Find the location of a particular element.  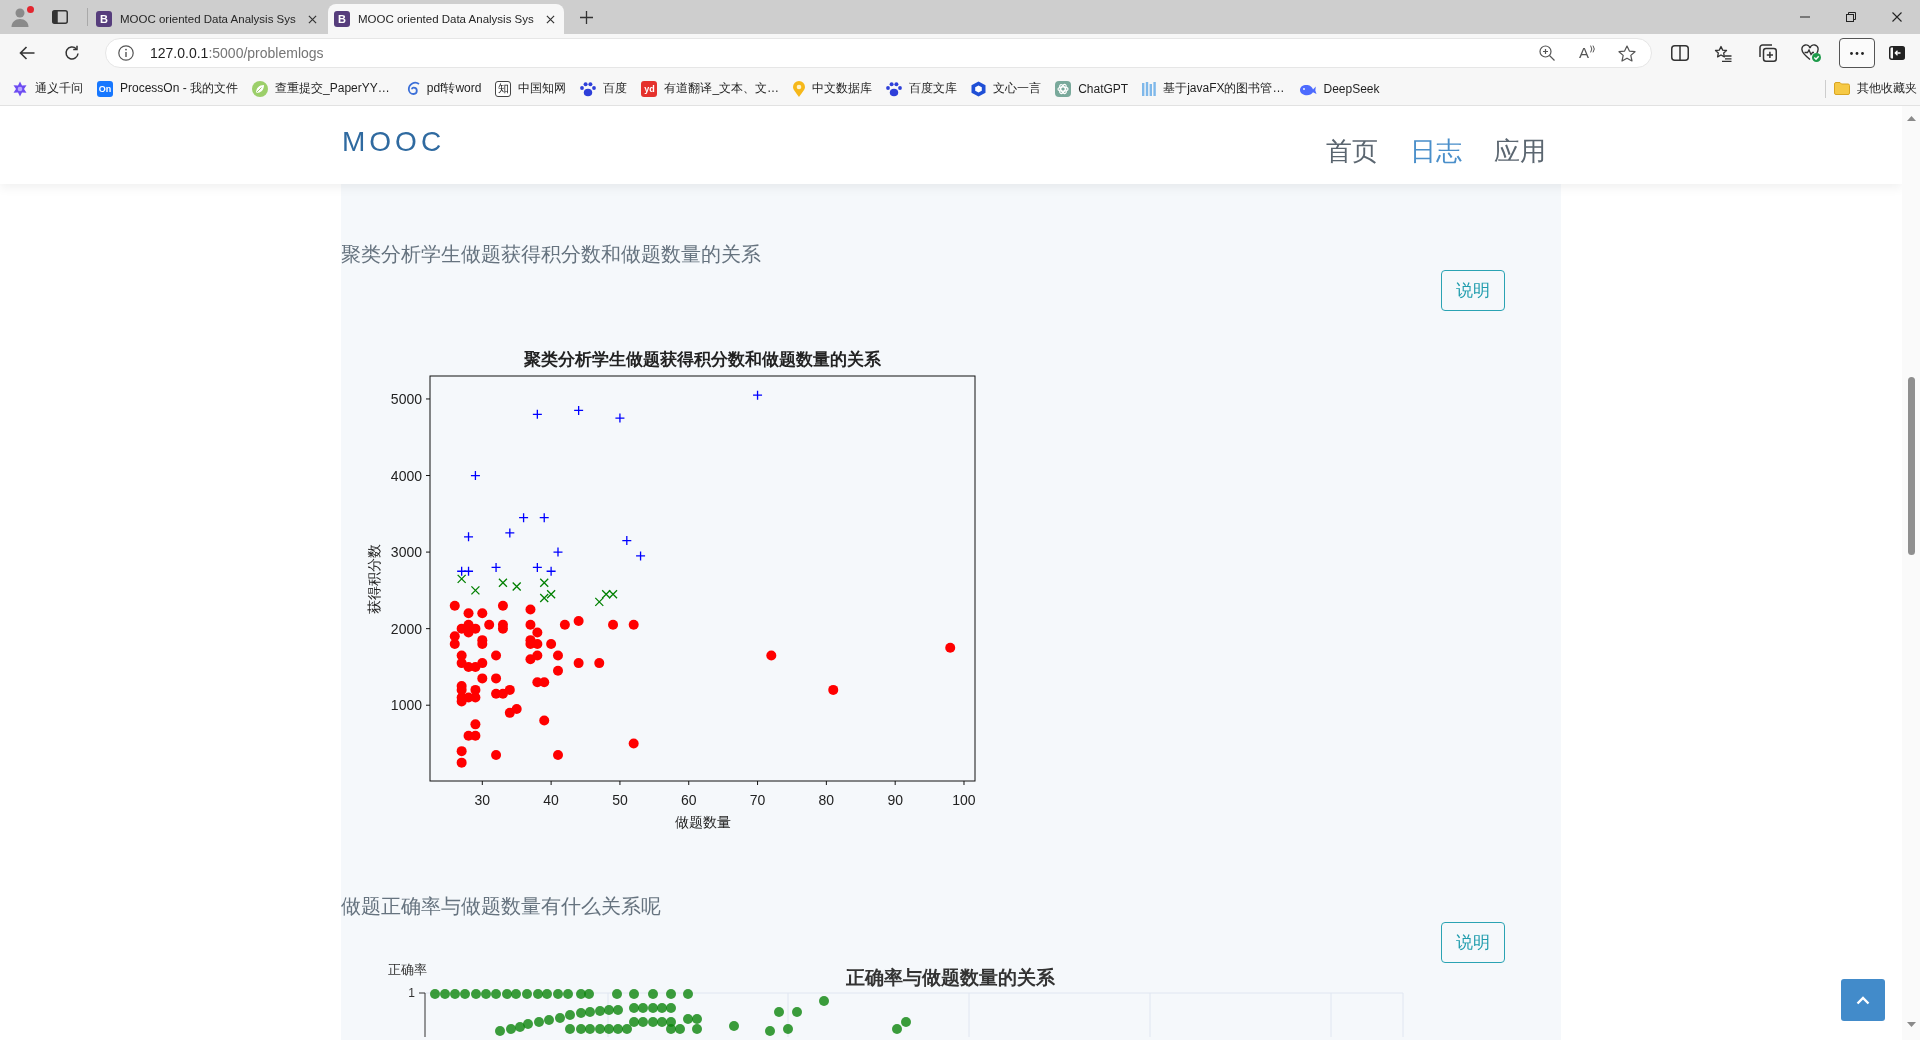

tick-label: 1 is located at coordinates (411, 993).